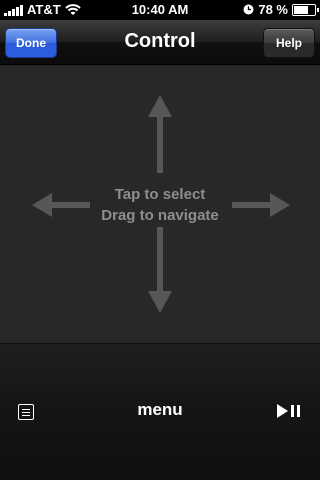  What do you see at coordinates (273, 9) in the screenshot?
I see `battery-percent: 78 %` at bounding box center [273, 9].